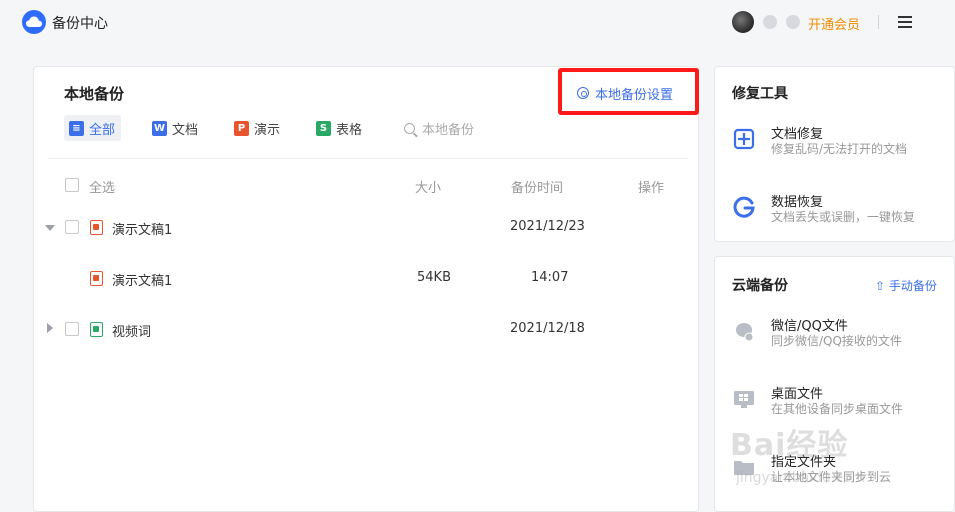  Describe the element at coordinates (537, 188) in the screenshot. I see `time-column-header: 备份时间` at that location.